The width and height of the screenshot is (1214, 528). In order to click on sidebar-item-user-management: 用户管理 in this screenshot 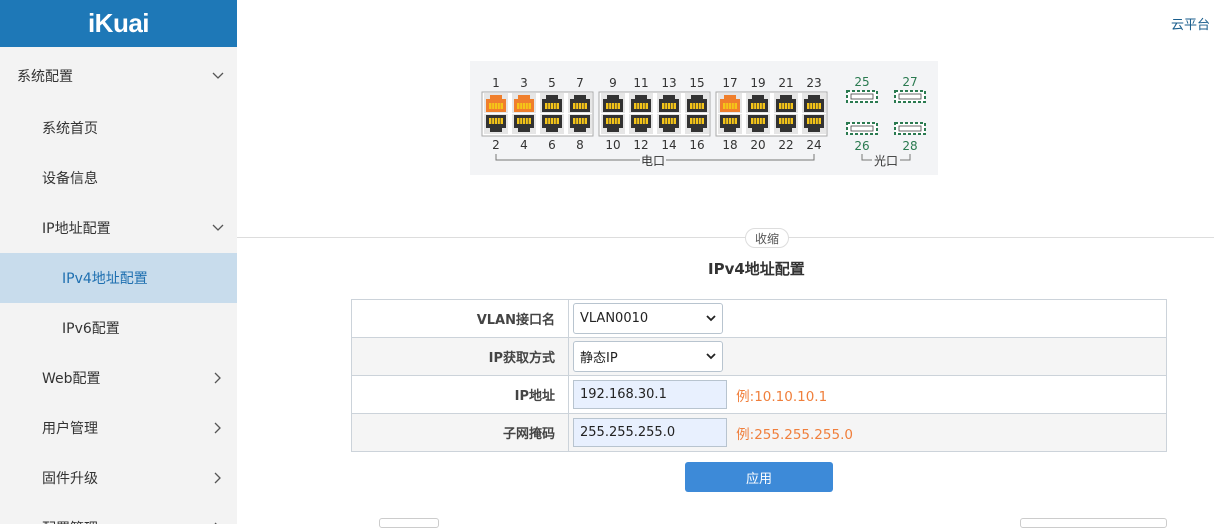, I will do `click(118, 428)`.